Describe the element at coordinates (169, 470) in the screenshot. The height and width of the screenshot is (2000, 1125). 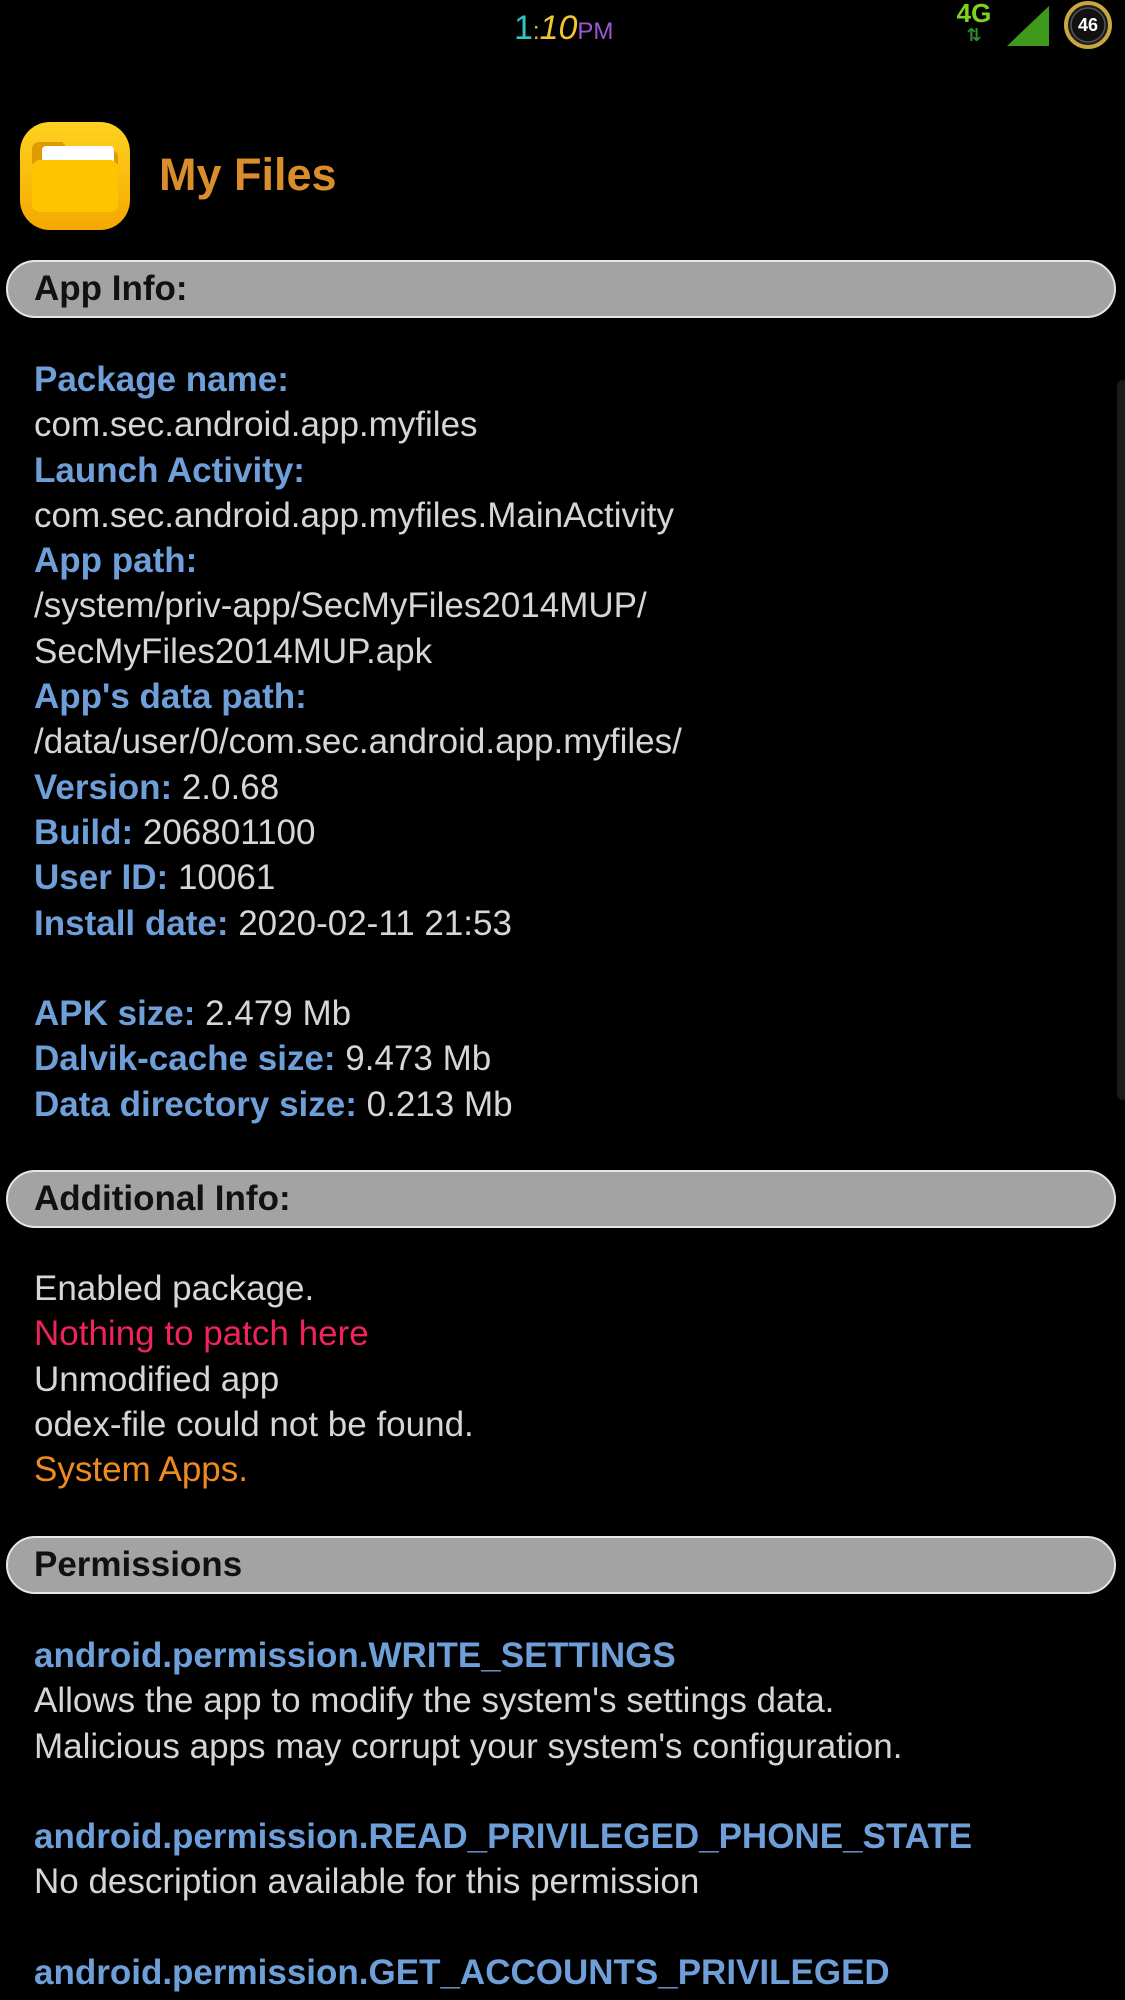
I see `launch-activity-label: Launch Activity:` at that location.